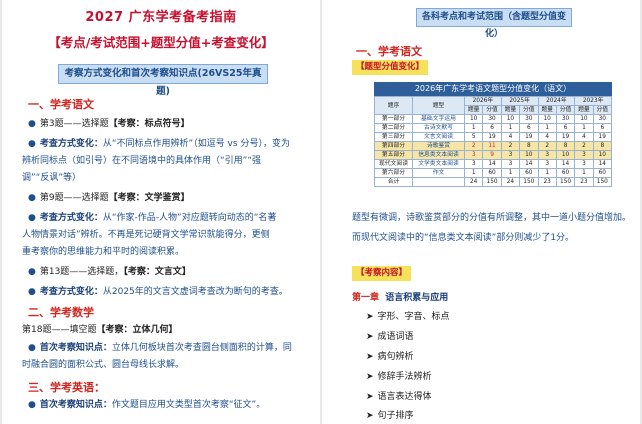  What do you see at coordinates (438, 119) in the screenshot?
I see `cell-type: 基础文字运用` at bounding box center [438, 119].